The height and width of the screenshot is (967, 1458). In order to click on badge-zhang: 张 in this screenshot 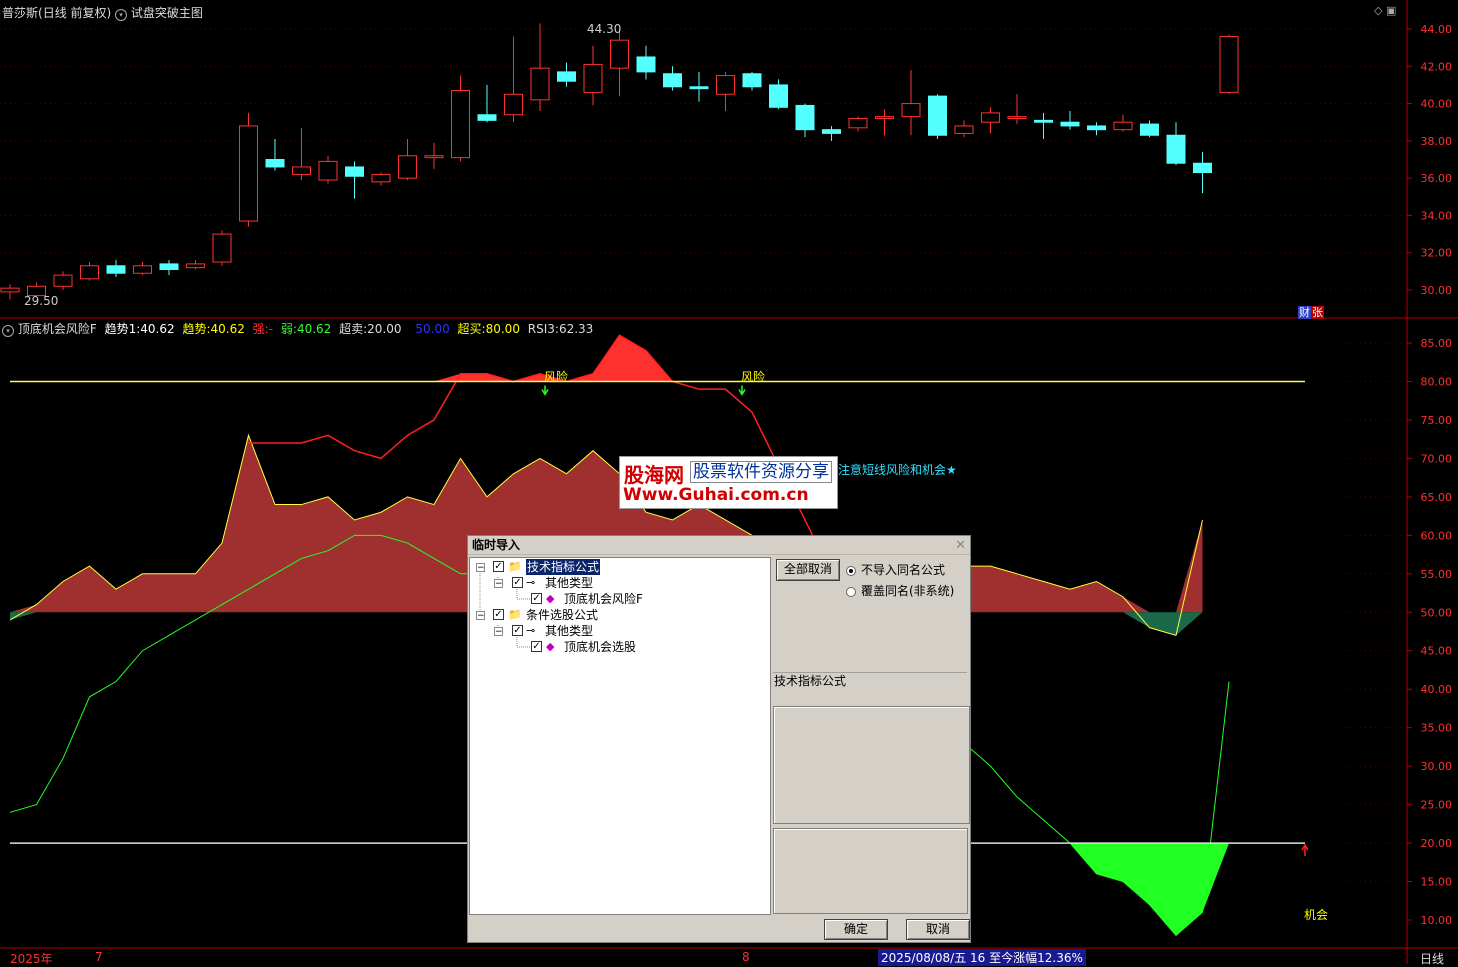, I will do `click(1317, 312)`.